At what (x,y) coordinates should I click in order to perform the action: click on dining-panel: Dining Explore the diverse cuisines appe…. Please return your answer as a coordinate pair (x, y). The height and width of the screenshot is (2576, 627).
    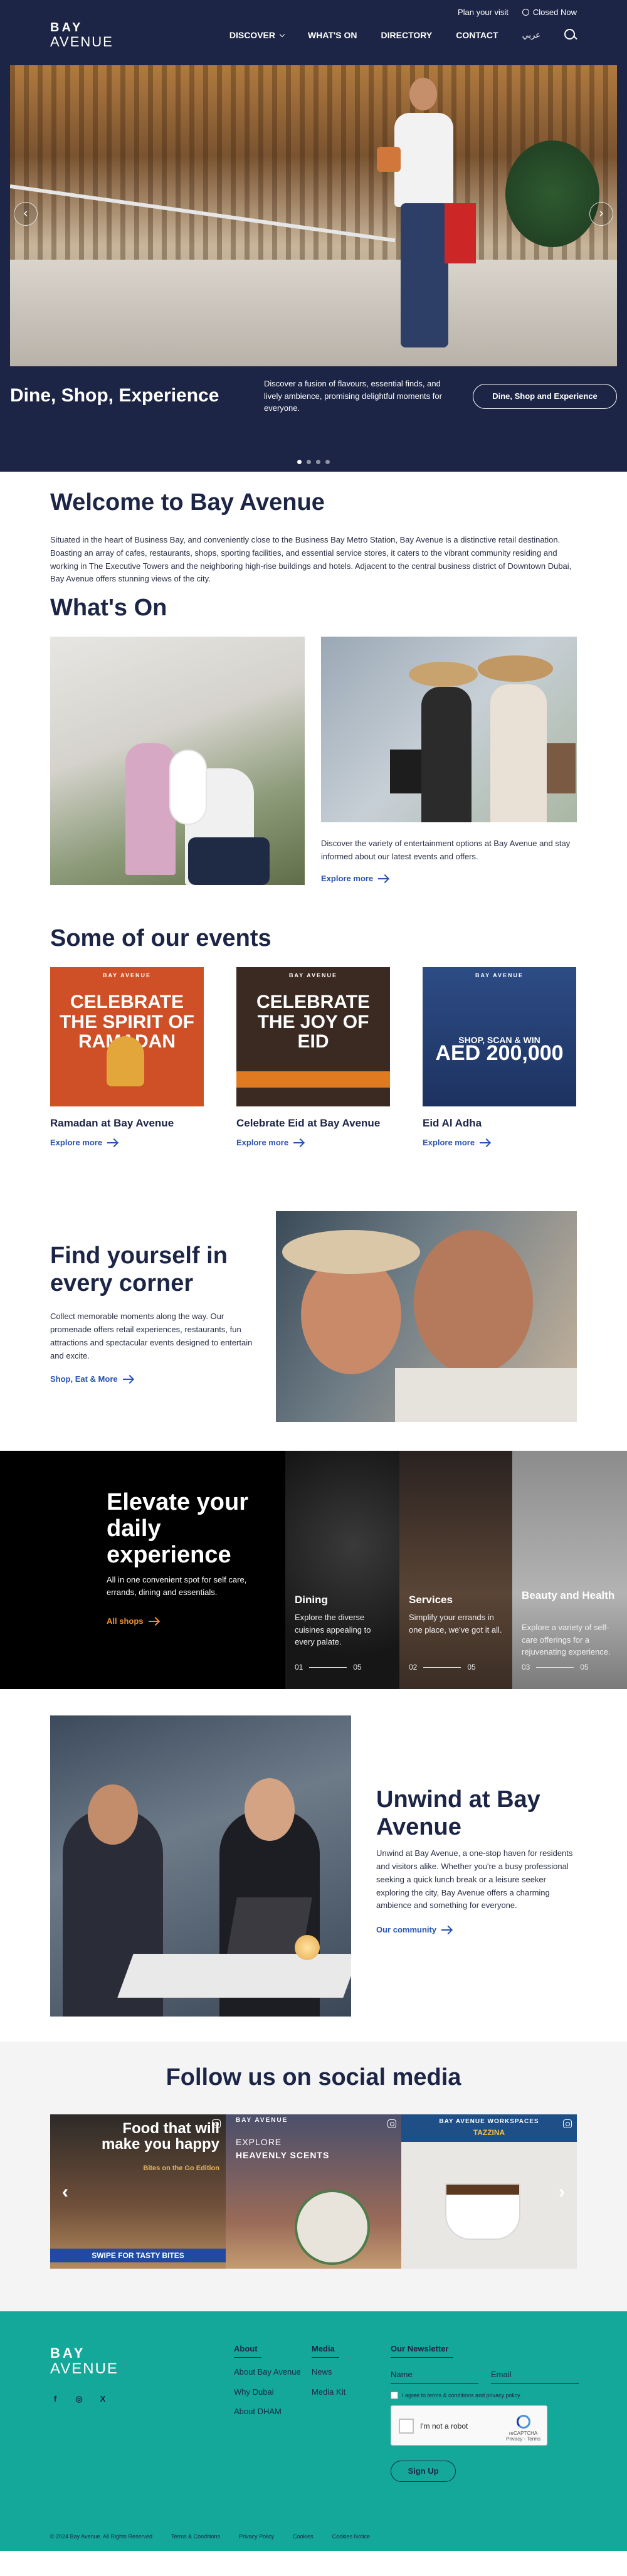
    Looking at the image, I should click on (342, 1570).